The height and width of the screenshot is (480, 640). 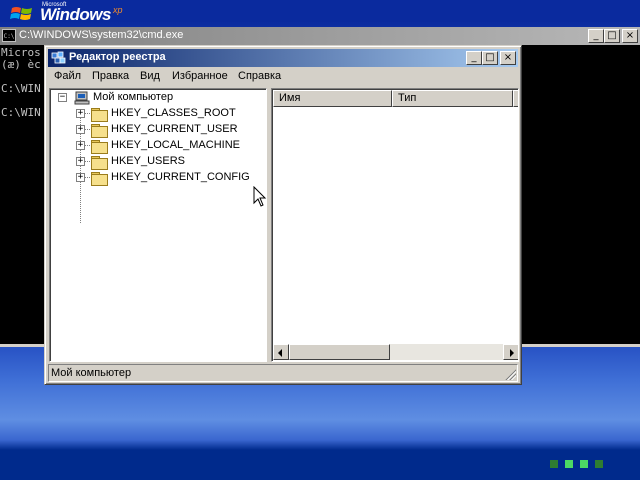 What do you see at coordinates (339, 352) in the screenshot?
I see `scroll-thumb` at bounding box center [339, 352].